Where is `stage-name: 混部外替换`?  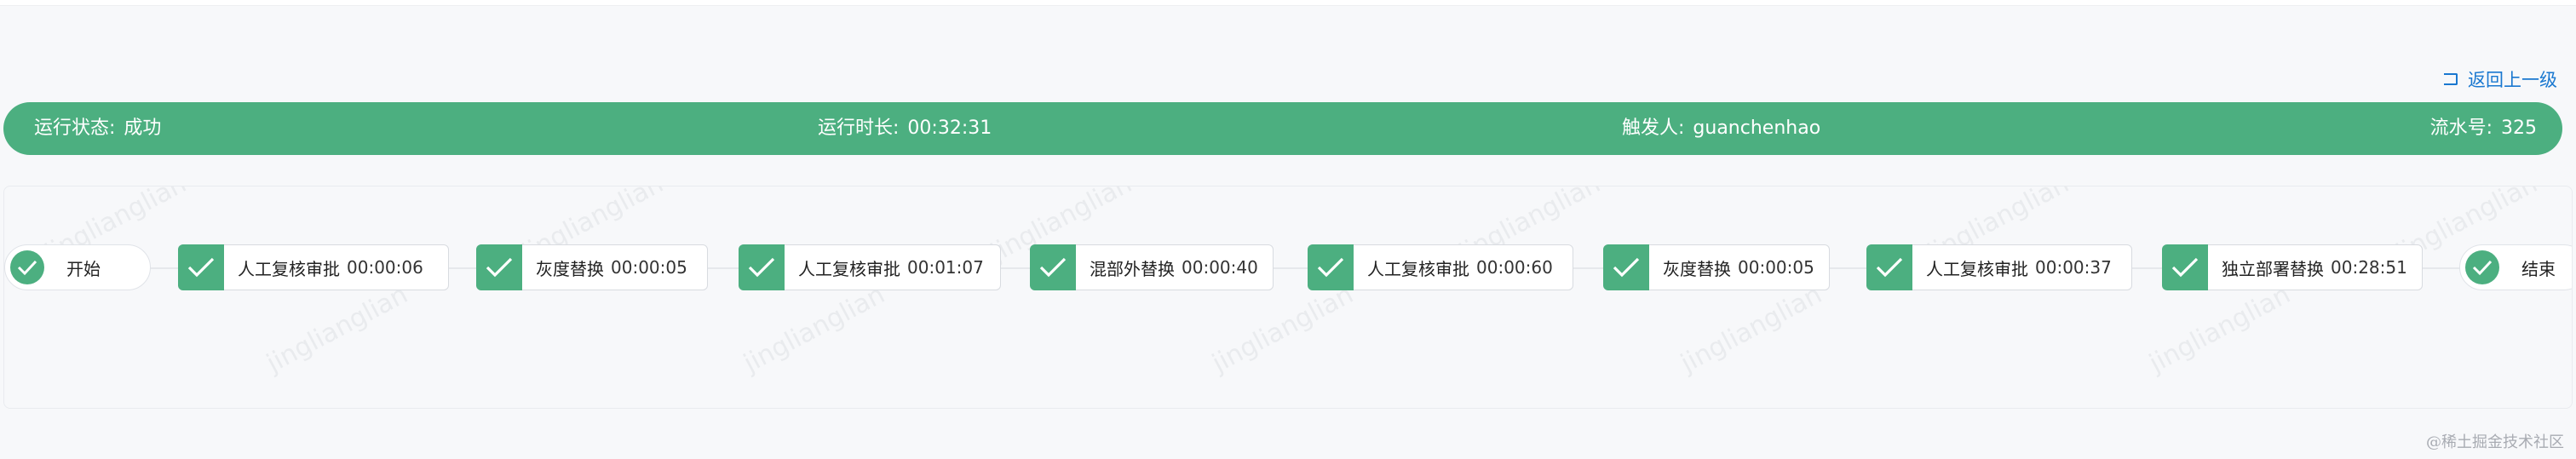 stage-name: 混部外替换 is located at coordinates (1132, 268).